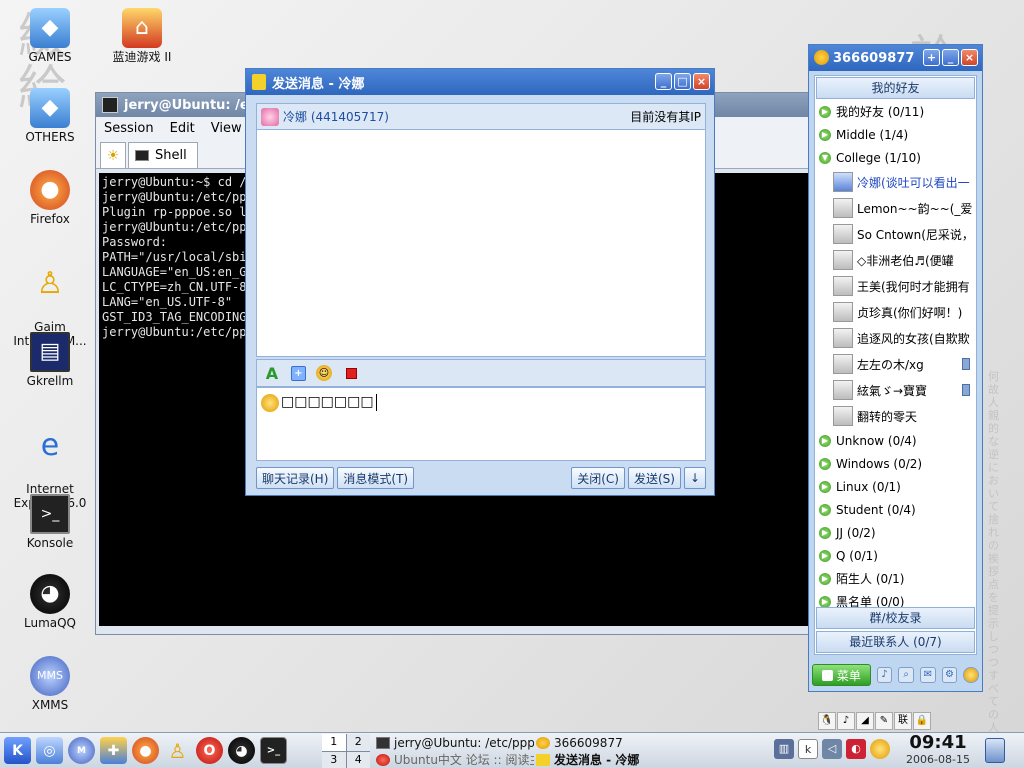 The image size is (1024, 768). I want to click on link-icon: 联, so click(903, 721).